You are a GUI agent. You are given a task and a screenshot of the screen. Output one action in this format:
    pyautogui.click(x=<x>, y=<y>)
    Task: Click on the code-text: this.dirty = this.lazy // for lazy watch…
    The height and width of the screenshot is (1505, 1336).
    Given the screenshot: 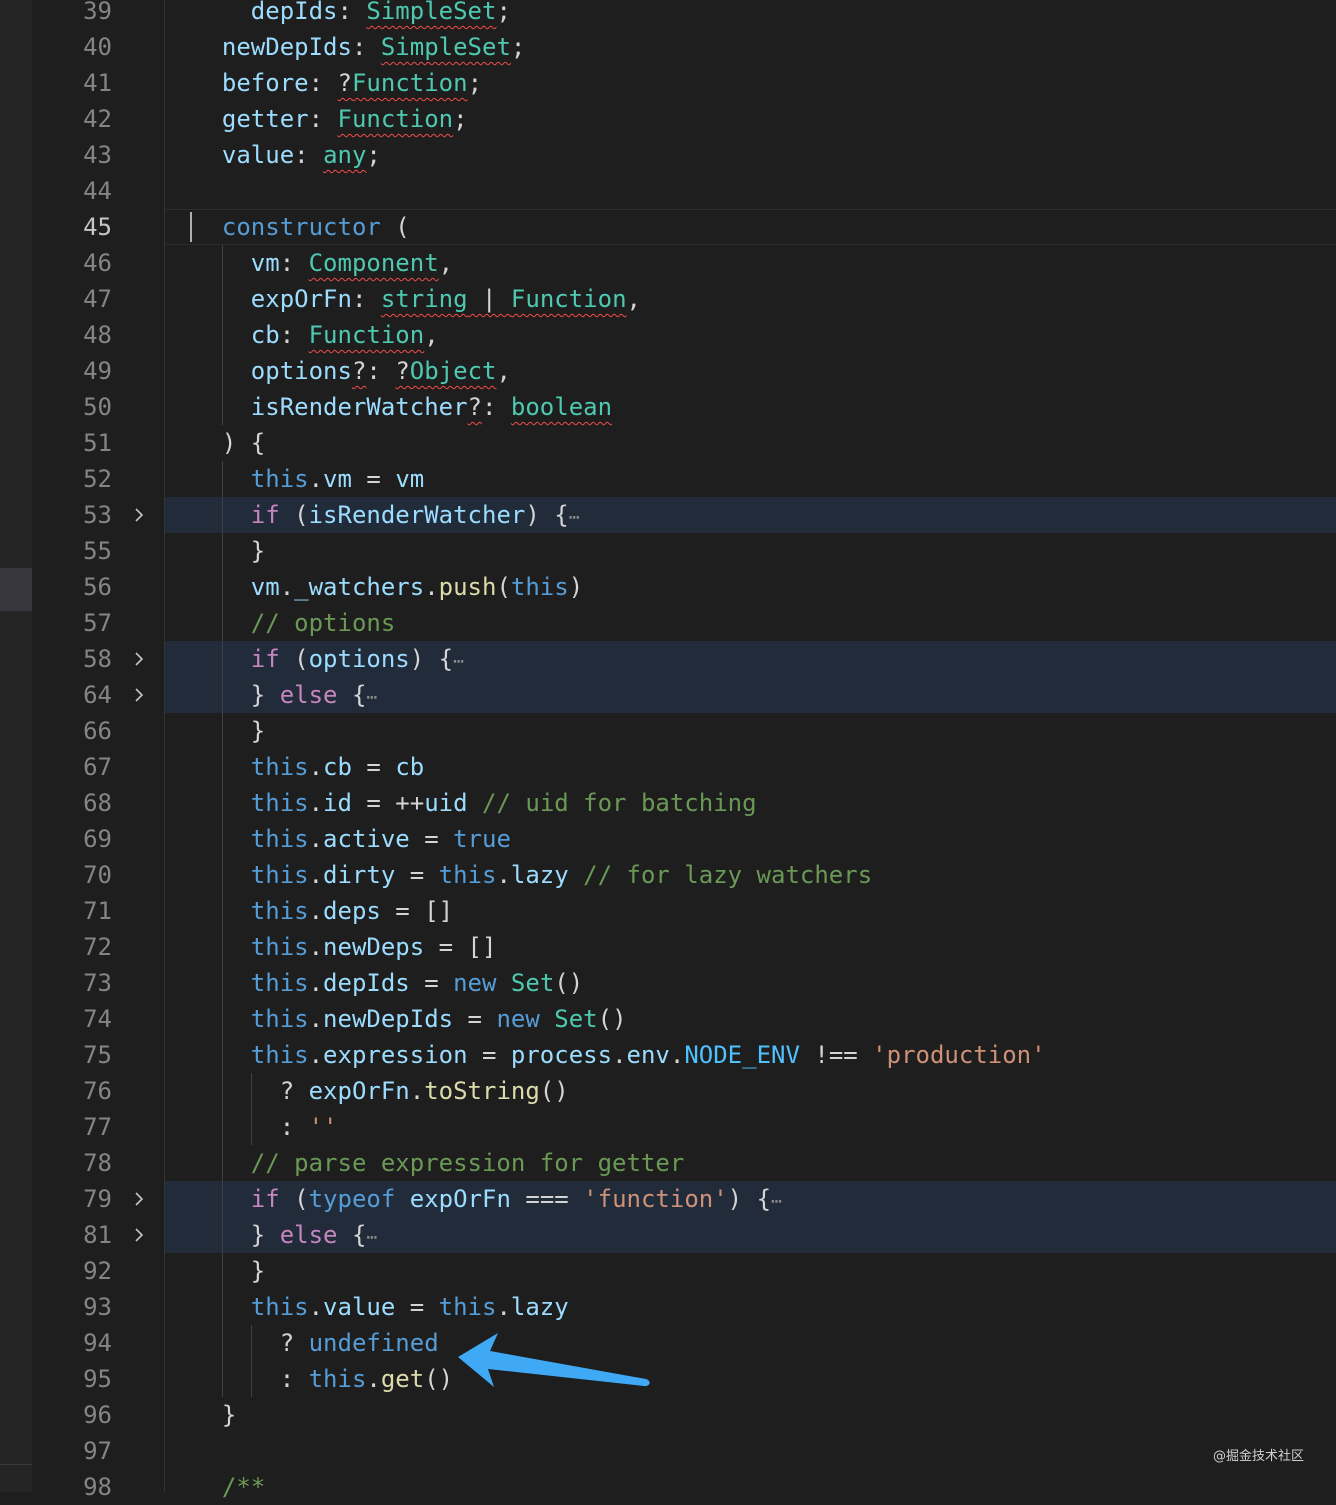 What is the action you would take?
    pyautogui.click(x=532, y=875)
    